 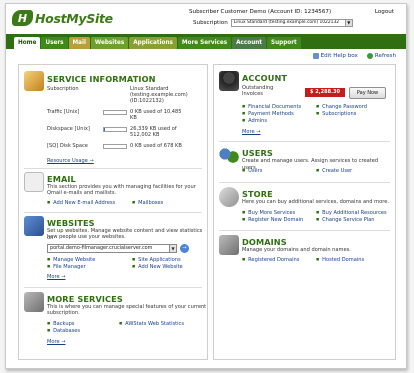 What do you see at coordinates (66, 267) in the screenshot?
I see `file-manager-link: File Manager` at bounding box center [66, 267].